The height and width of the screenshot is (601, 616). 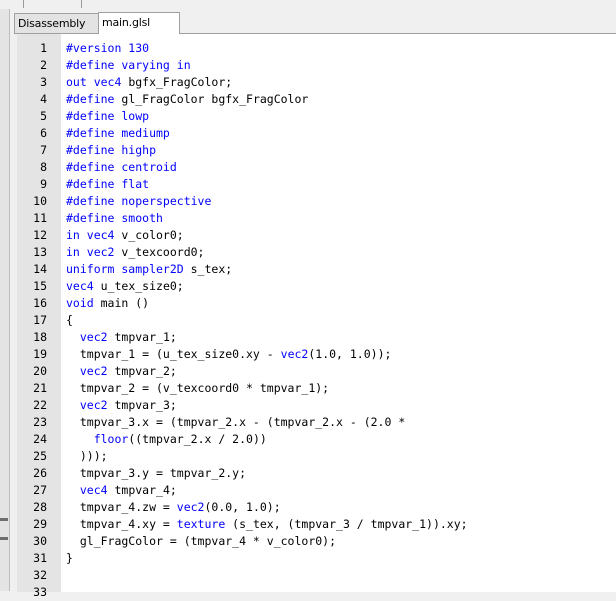 What do you see at coordinates (111, 439) in the screenshot?
I see `code-keyword: floor` at bounding box center [111, 439].